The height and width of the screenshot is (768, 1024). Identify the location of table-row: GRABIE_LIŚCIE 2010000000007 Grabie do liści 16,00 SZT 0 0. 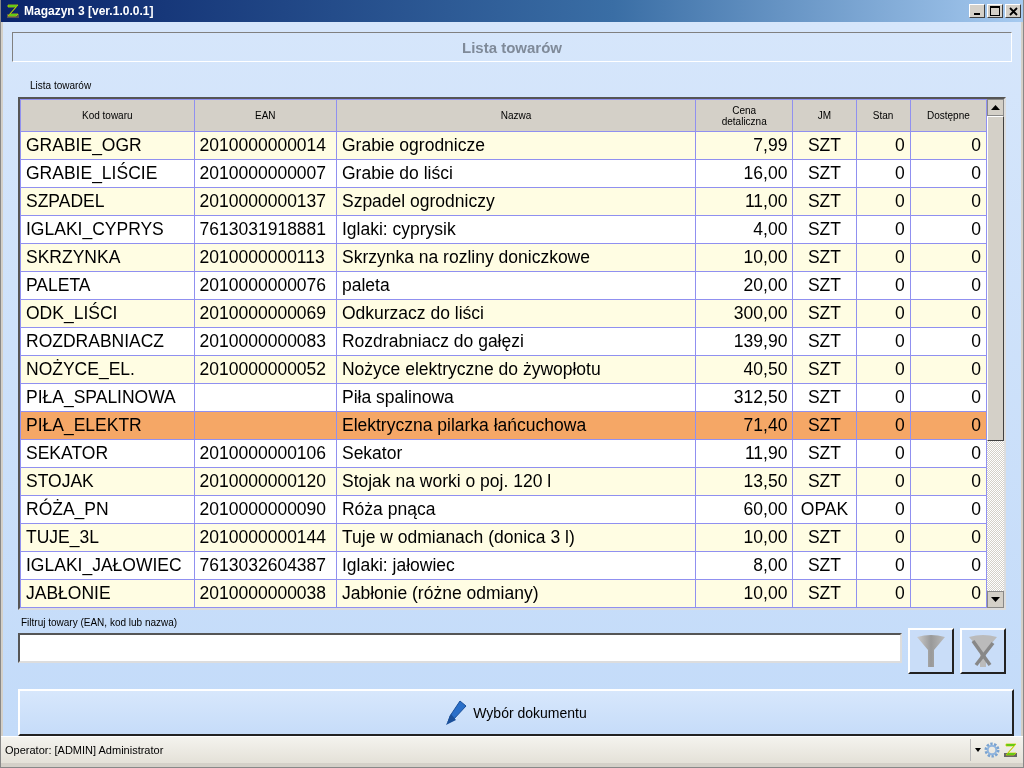
(503, 173).